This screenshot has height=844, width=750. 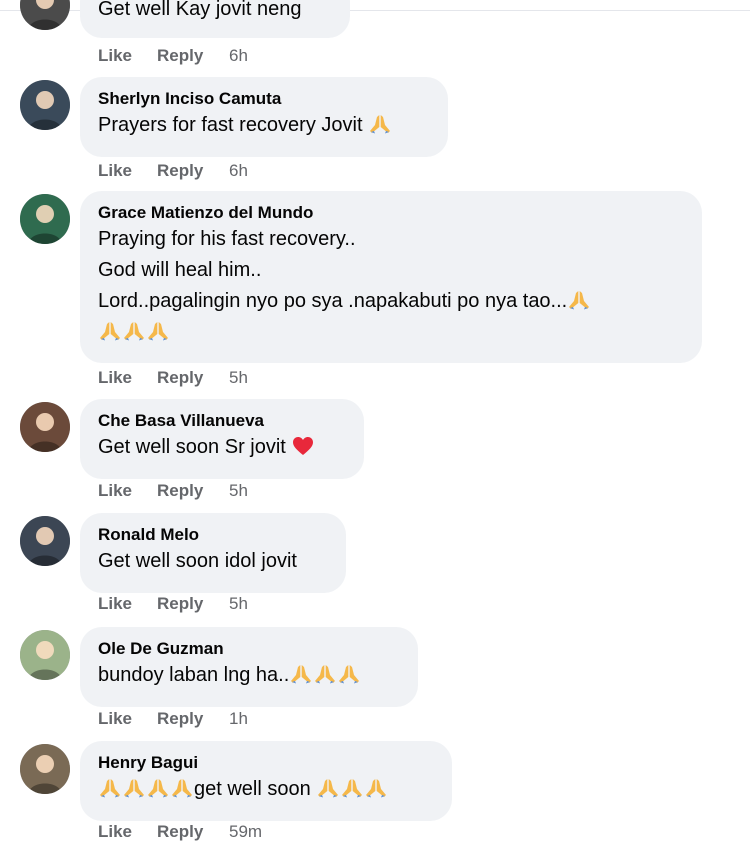 I want to click on comment-text-line: Get well soon idol jovit, so click(x=213, y=561).